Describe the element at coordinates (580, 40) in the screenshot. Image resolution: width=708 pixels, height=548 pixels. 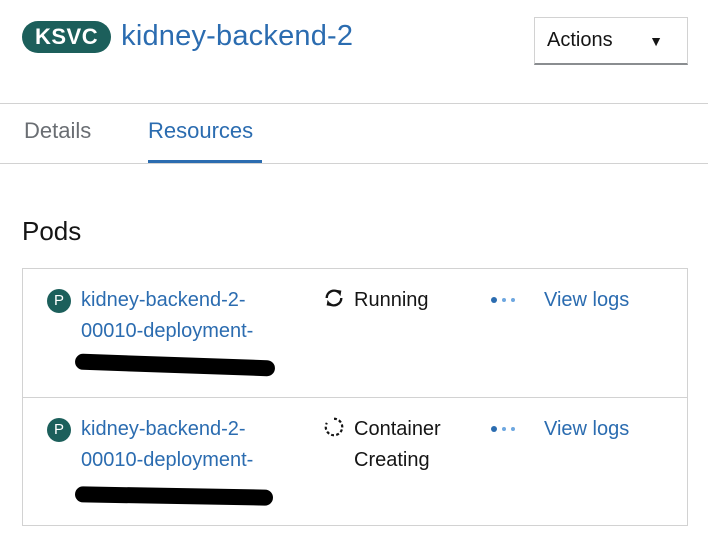
I see `actions-label: Actions` at that location.